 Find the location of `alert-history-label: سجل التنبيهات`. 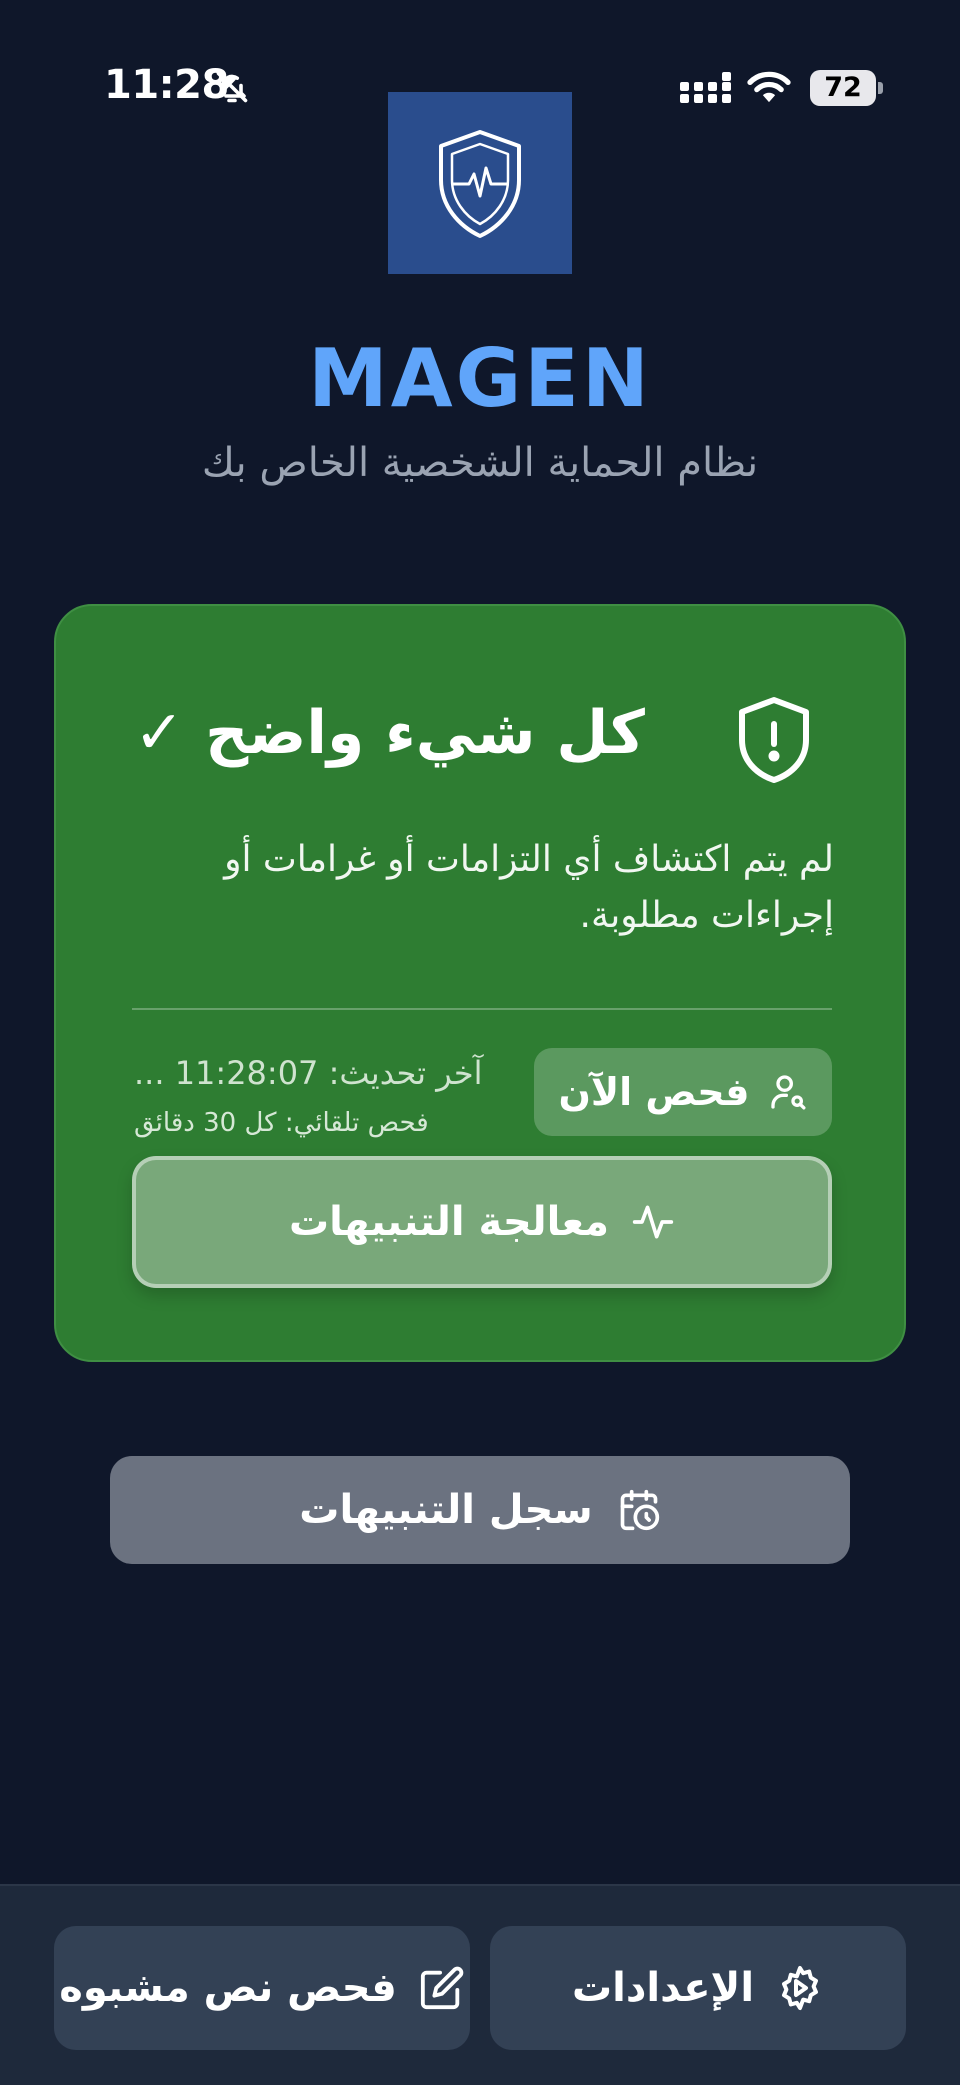

alert-history-label: سجل التنبيهات is located at coordinates (446, 1510).